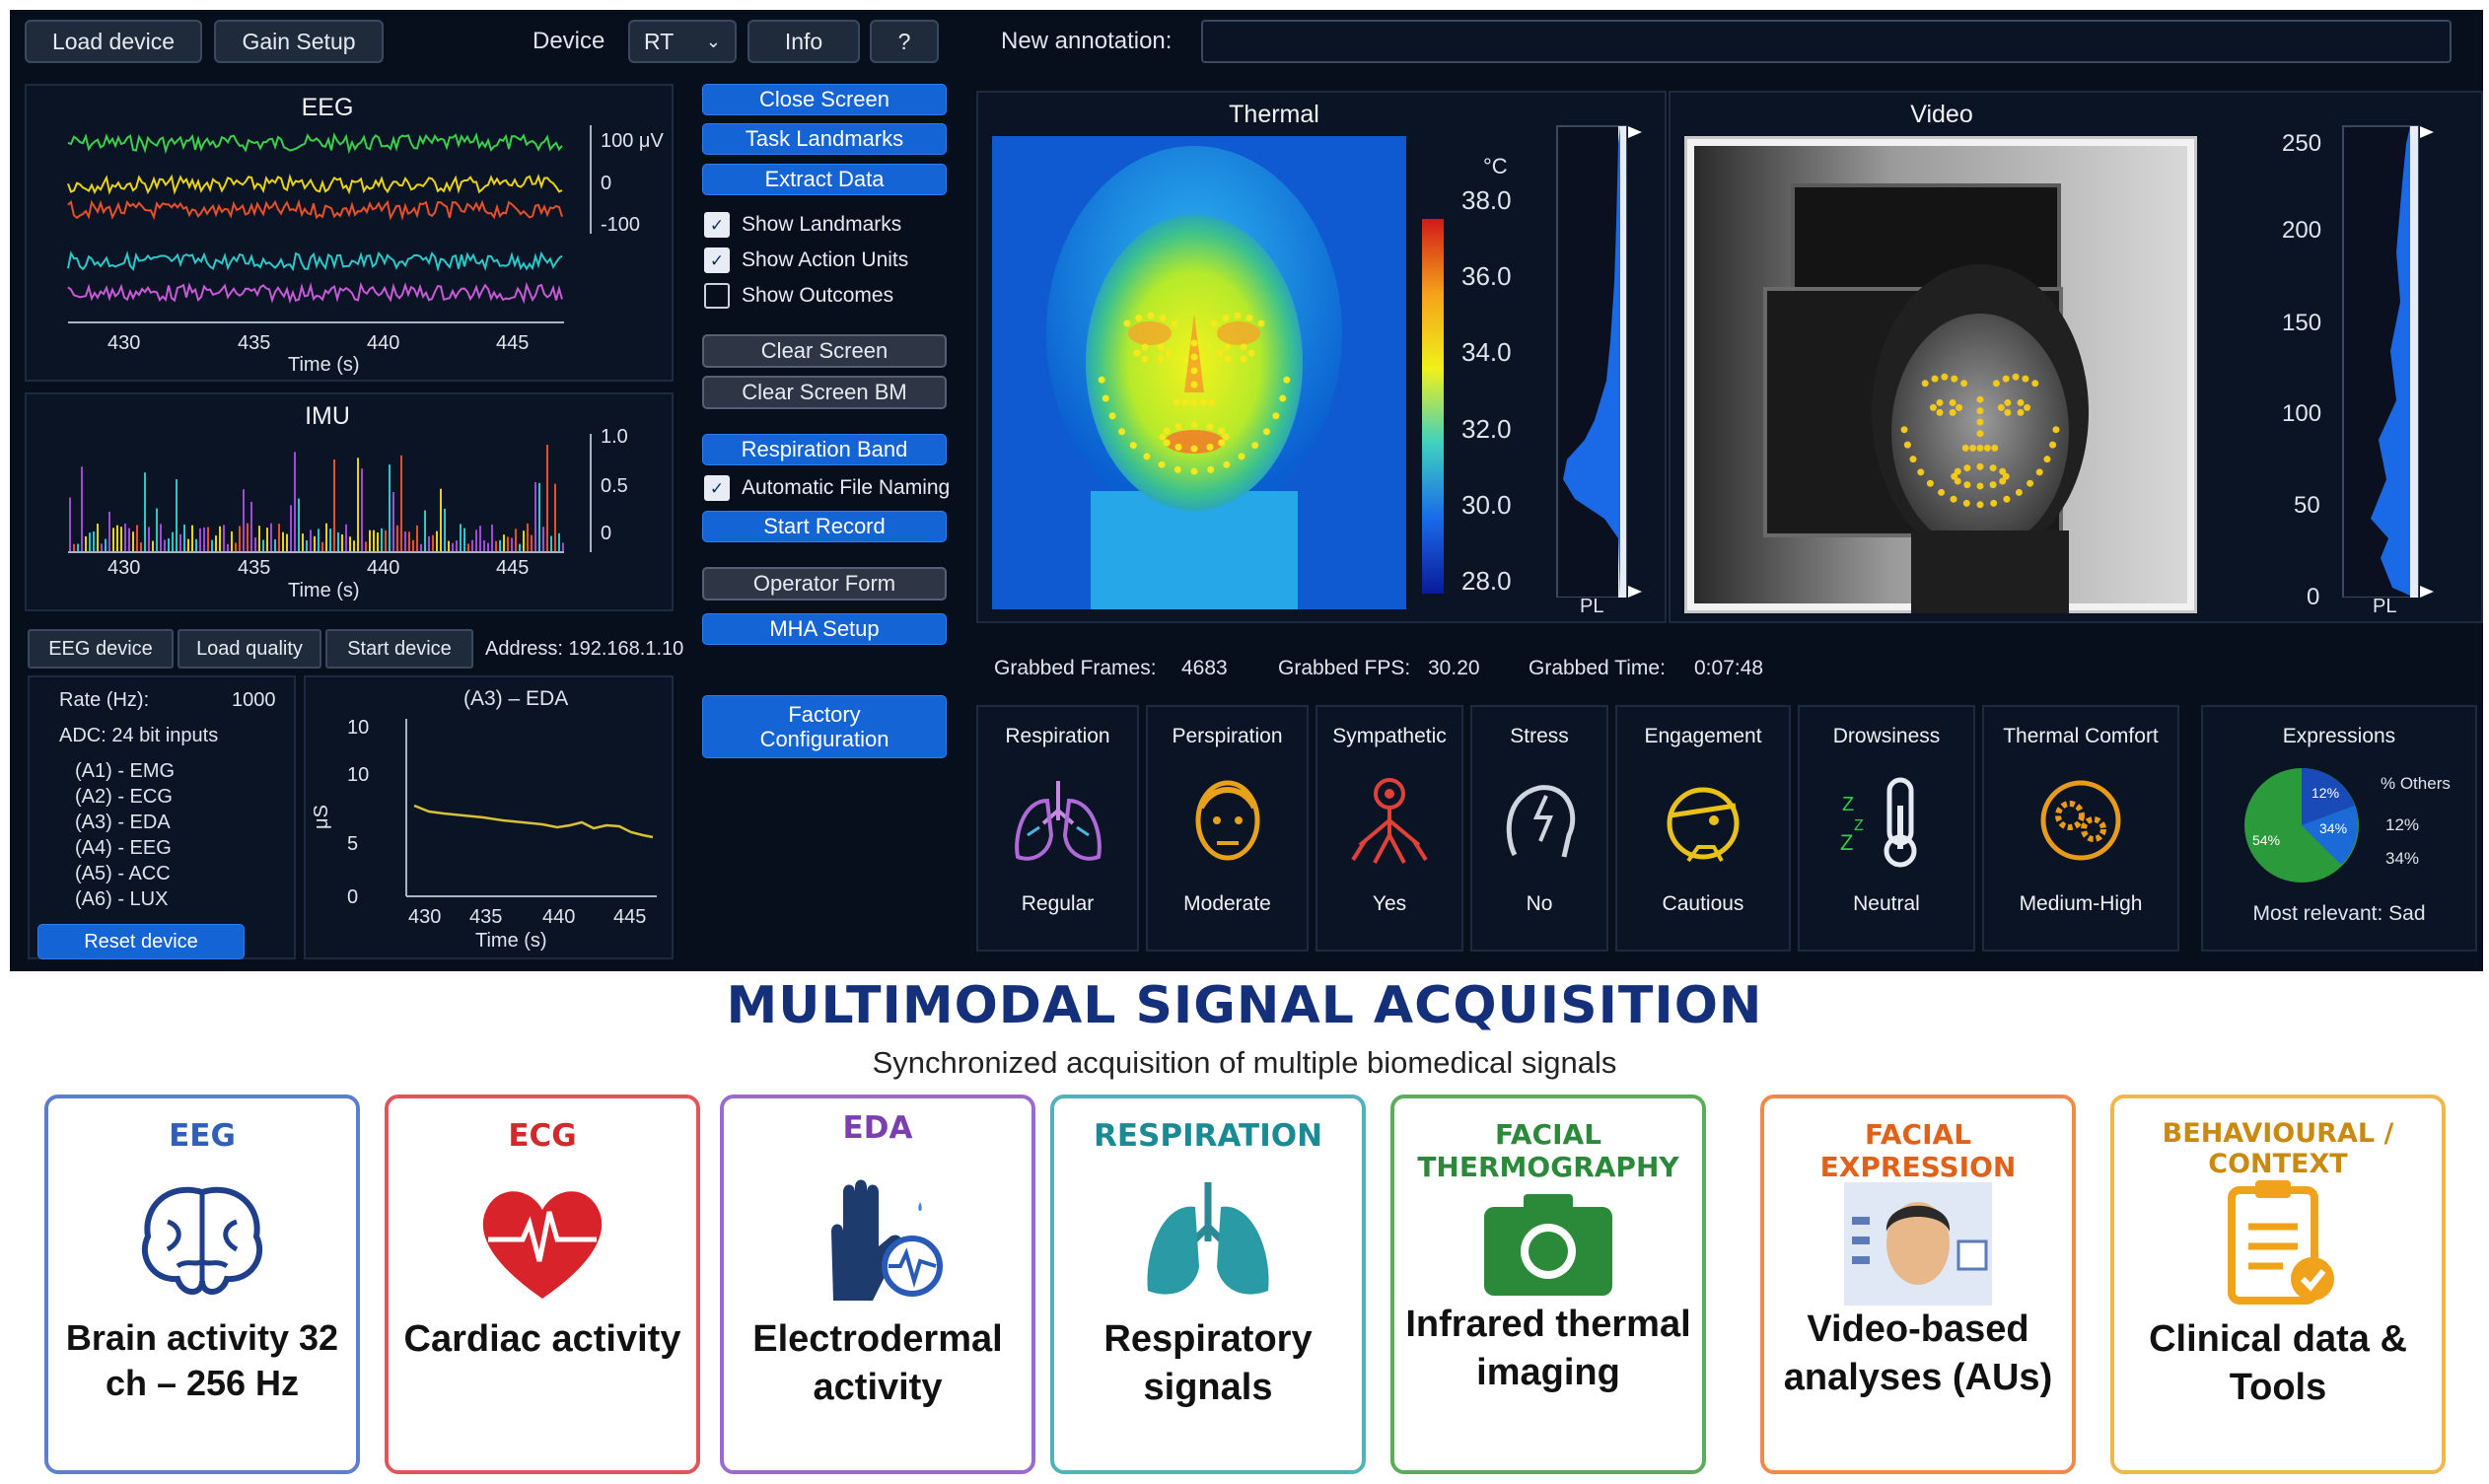  Describe the element at coordinates (822, 224) in the screenshot. I see `show-landmarks-label: Show Landmarks` at that location.